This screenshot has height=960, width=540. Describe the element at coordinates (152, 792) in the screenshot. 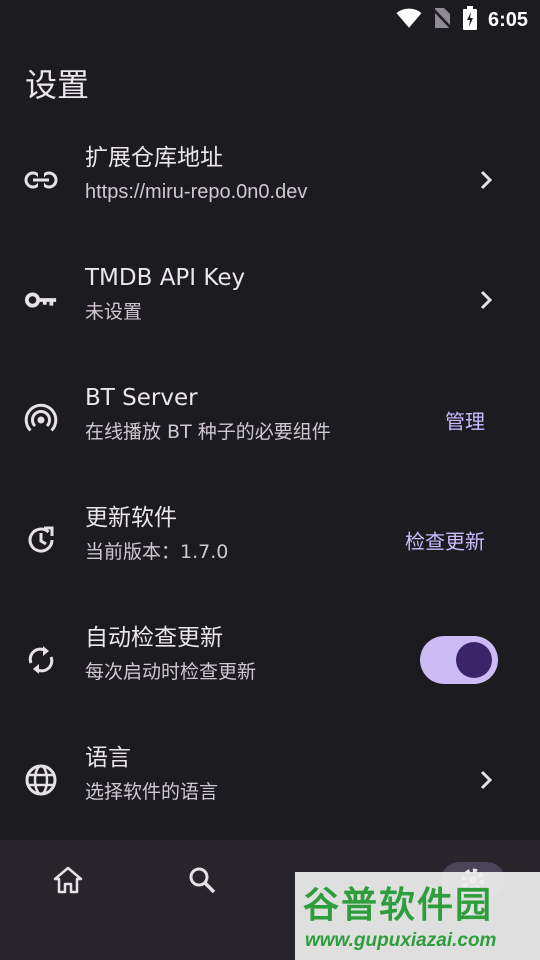

I see `setting-subtitle: 选择软件的语言` at that location.